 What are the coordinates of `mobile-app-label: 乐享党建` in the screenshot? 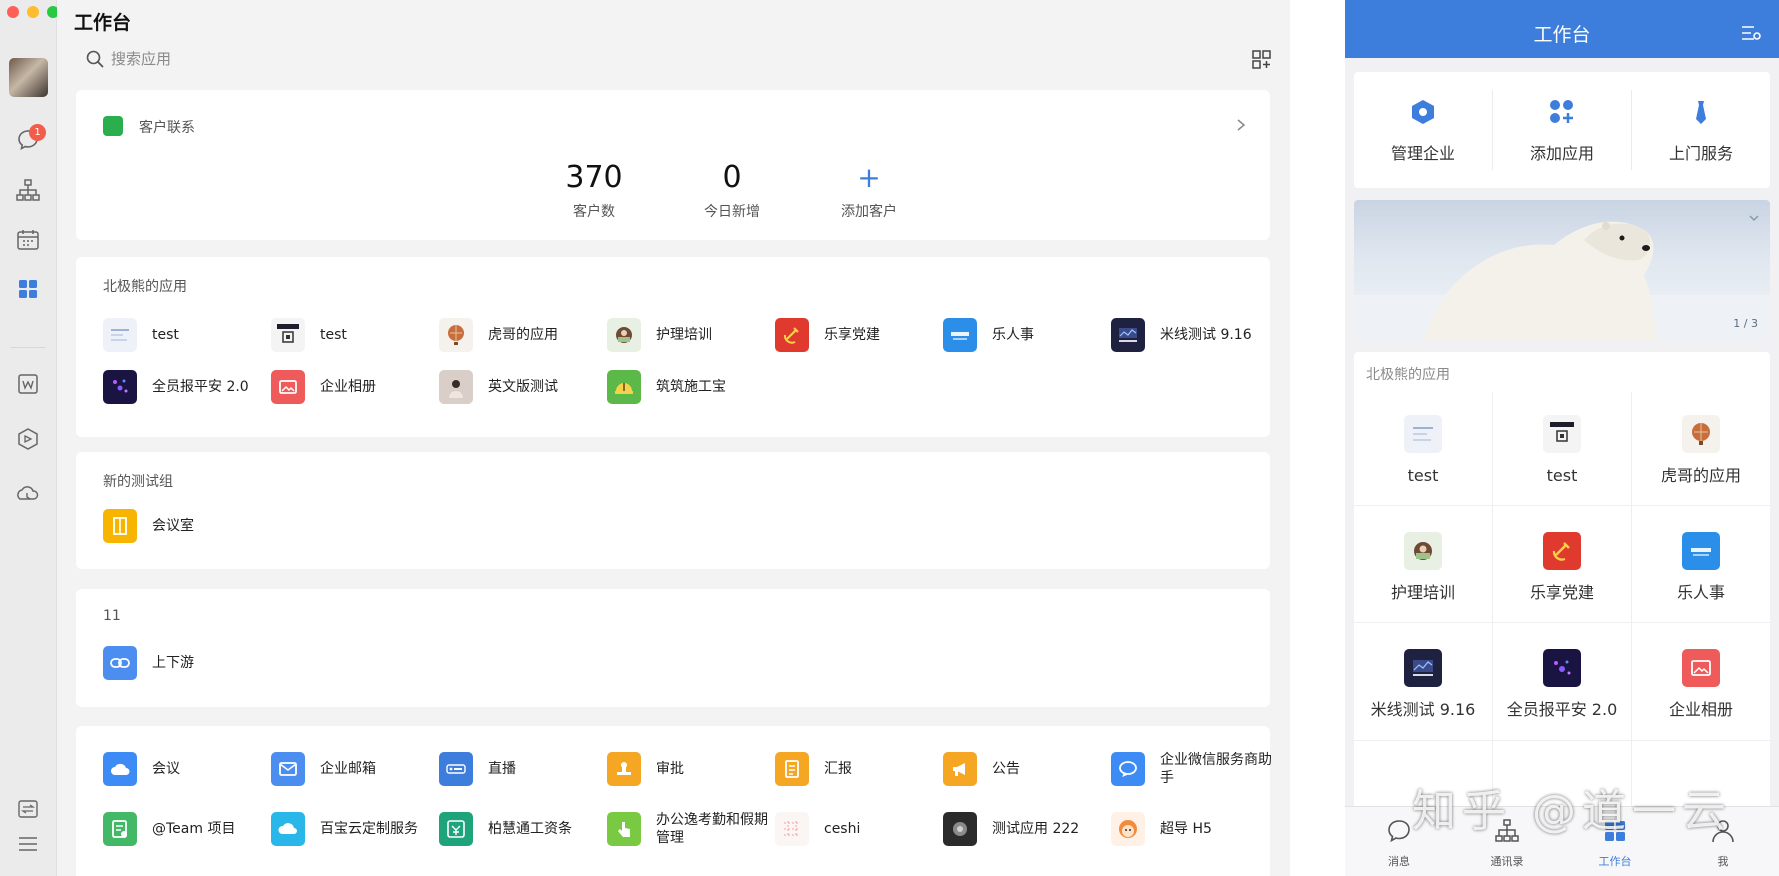 It's located at (1561, 592).